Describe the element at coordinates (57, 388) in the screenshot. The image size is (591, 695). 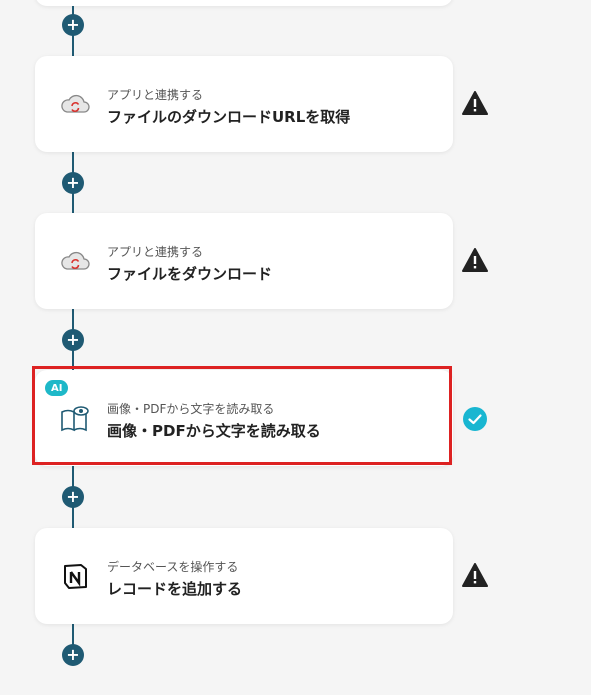
I see `ai-badge: AI` at that location.